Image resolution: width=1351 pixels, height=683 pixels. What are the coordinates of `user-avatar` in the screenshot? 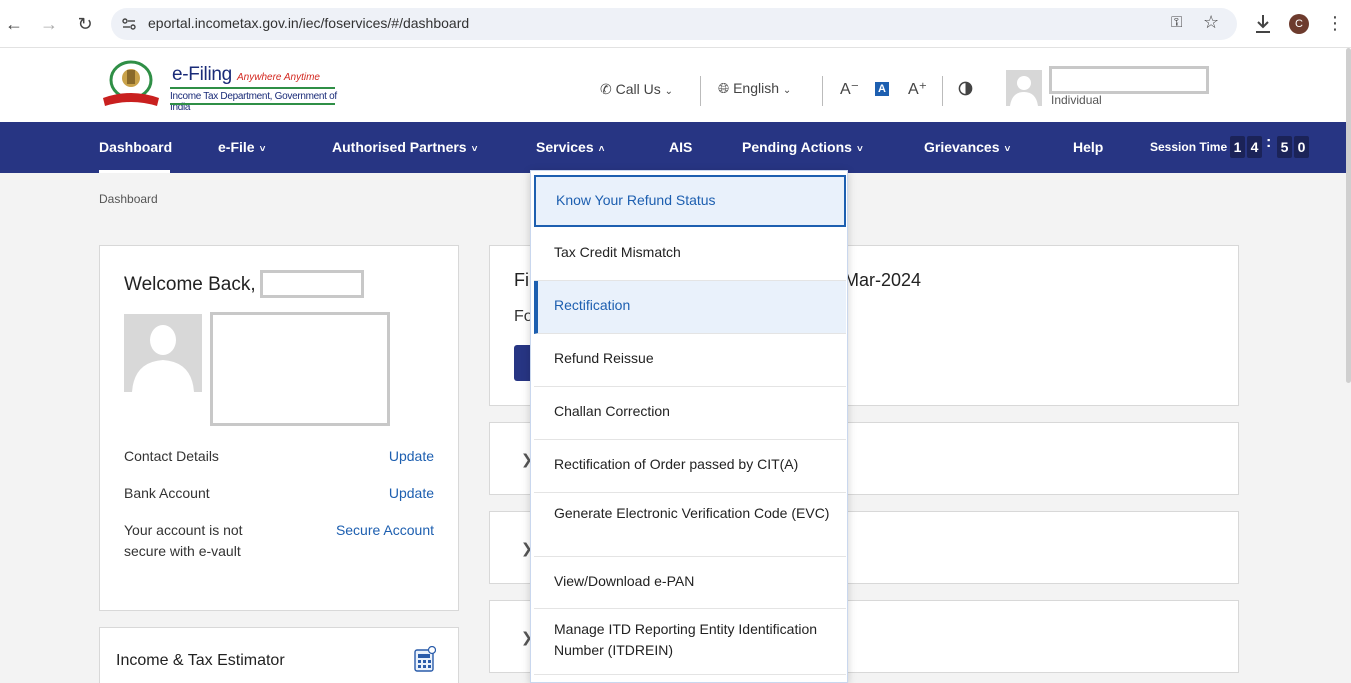 It's located at (1024, 88).